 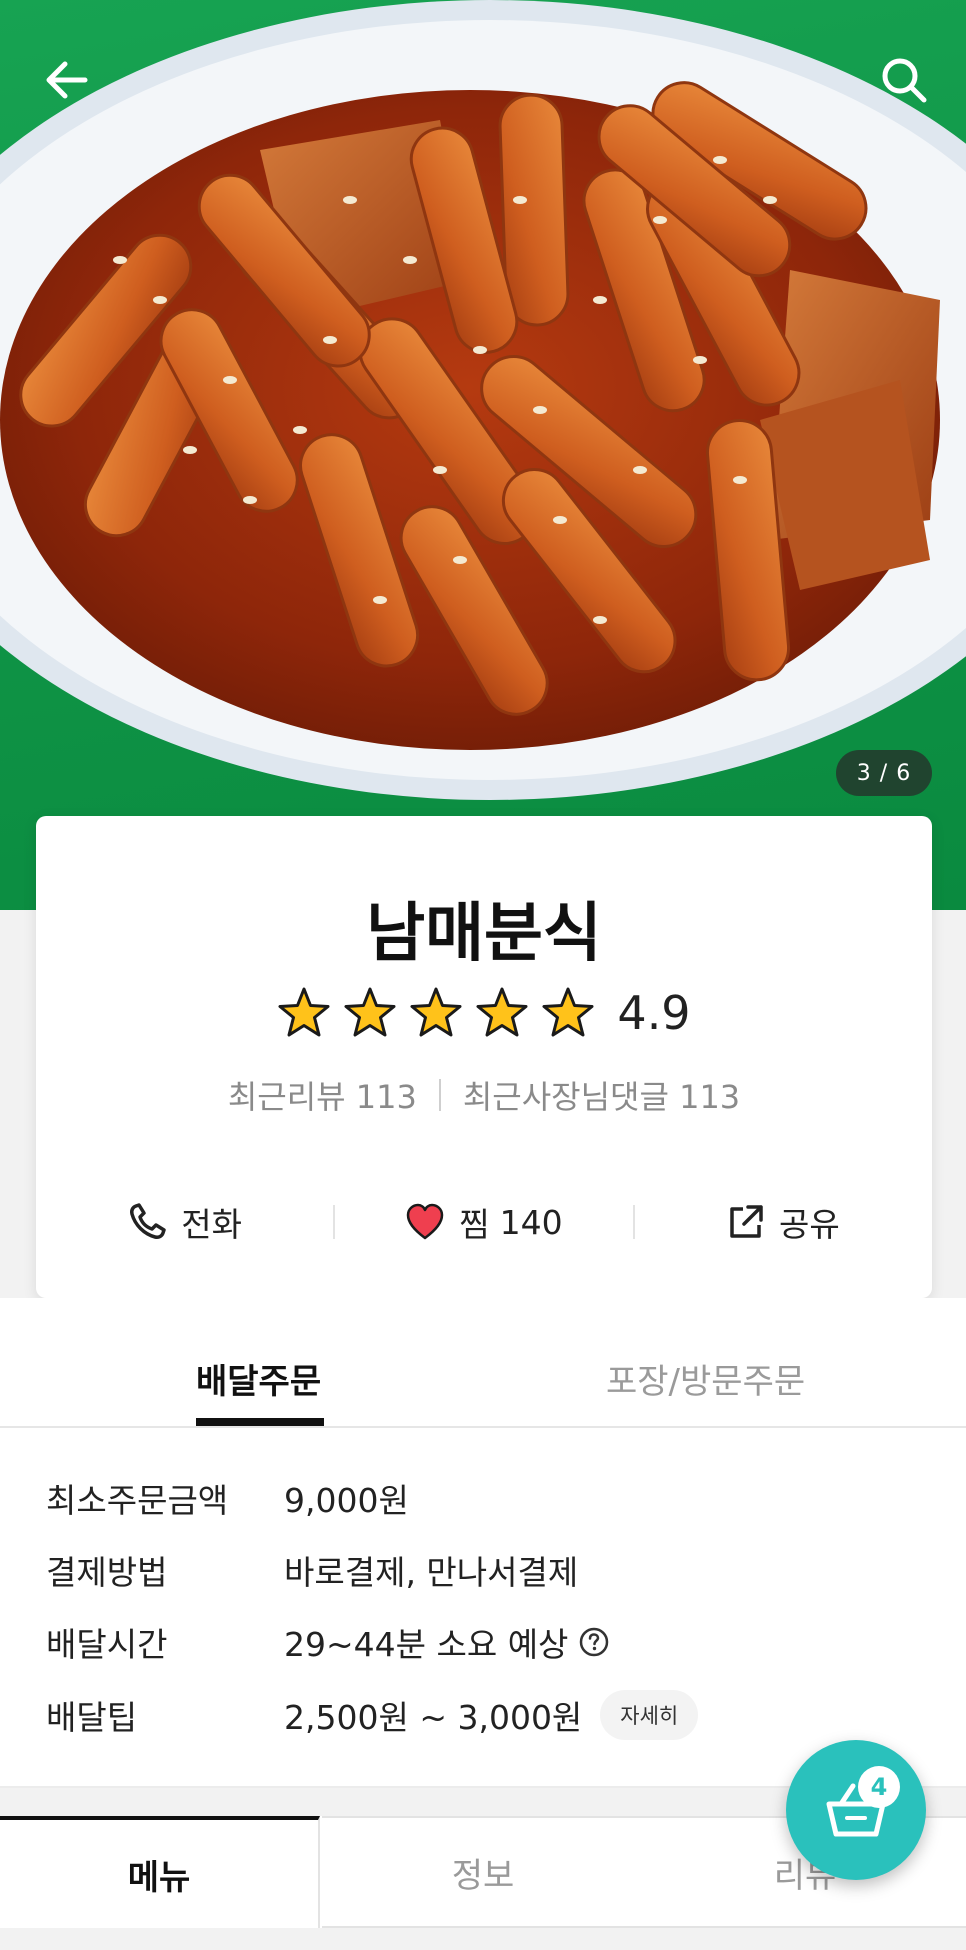 I want to click on payment-value: 바로결제, 만나서결제, so click(x=431, y=1572).